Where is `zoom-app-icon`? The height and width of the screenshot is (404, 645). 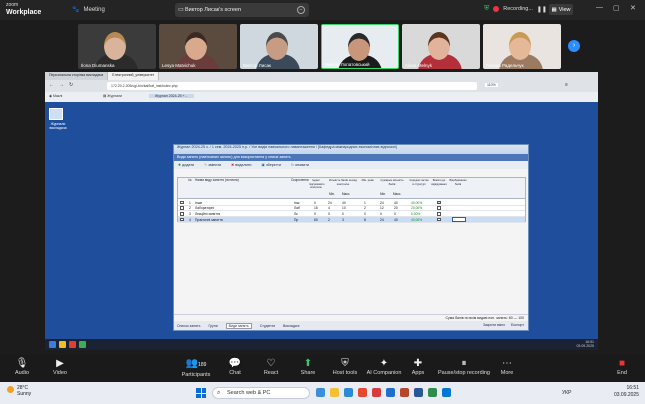
zoom-app-icon is located at coordinates (390, 392).